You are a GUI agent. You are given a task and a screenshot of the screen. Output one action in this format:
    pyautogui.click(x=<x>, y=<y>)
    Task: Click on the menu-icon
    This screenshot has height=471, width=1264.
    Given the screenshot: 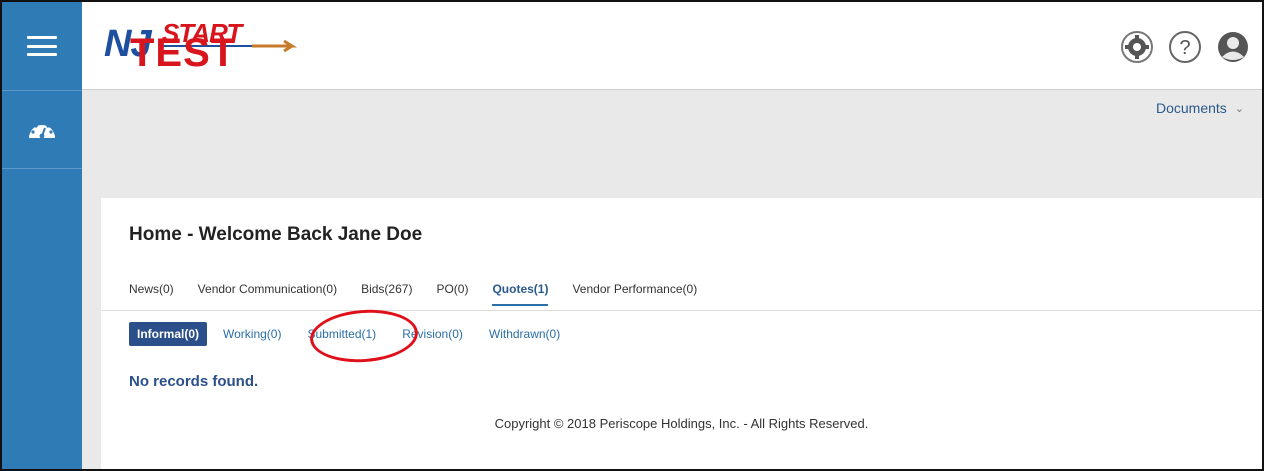 What is the action you would take?
    pyautogui.click(x=42, y=46)
    